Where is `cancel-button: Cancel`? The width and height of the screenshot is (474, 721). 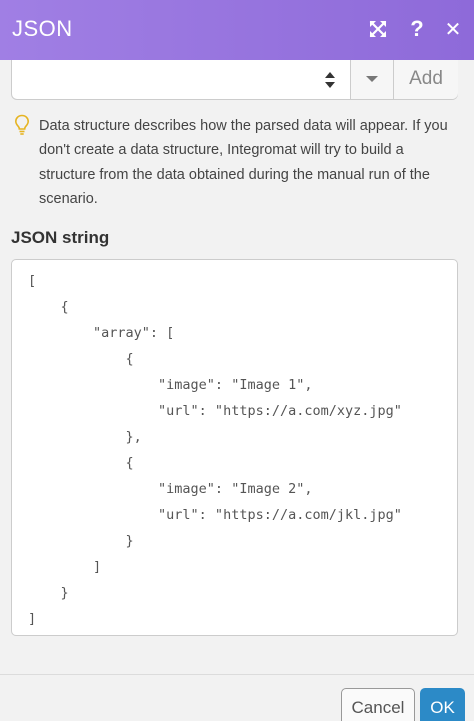 cancel-button: Cancel is located at coordinates (378, 704).